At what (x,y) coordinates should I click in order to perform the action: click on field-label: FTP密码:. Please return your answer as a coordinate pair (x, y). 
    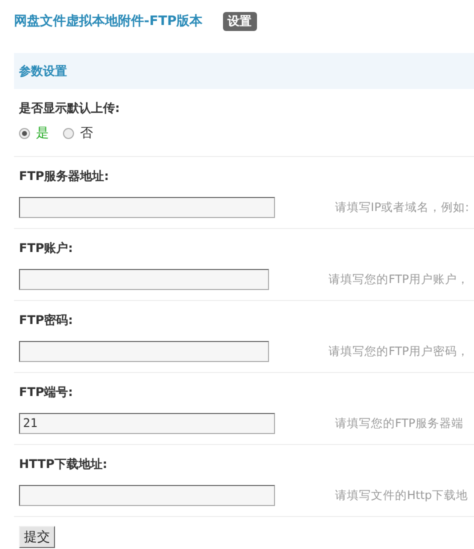
    Looking at the image, I should click on (46, 320).